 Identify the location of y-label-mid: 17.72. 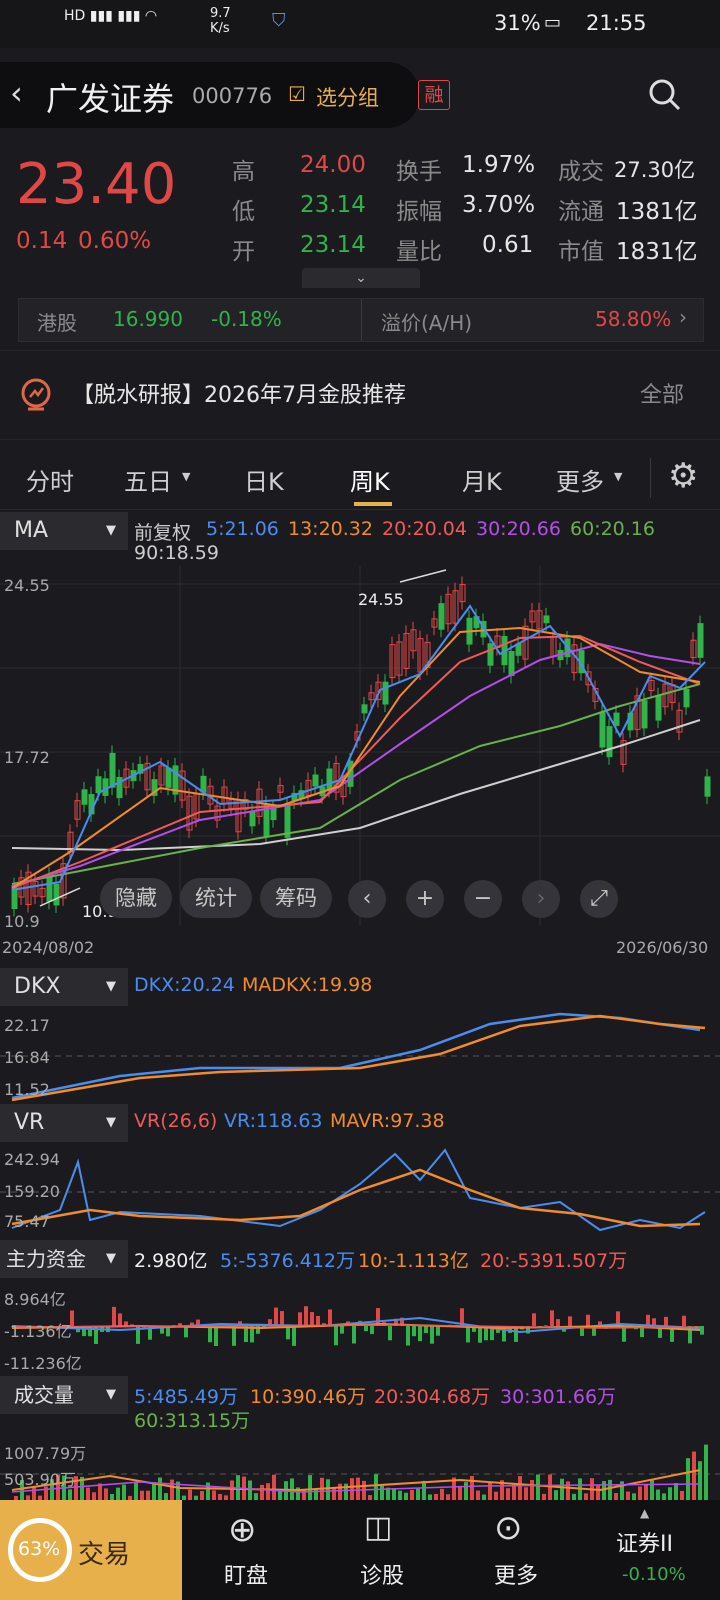
(27, 757).